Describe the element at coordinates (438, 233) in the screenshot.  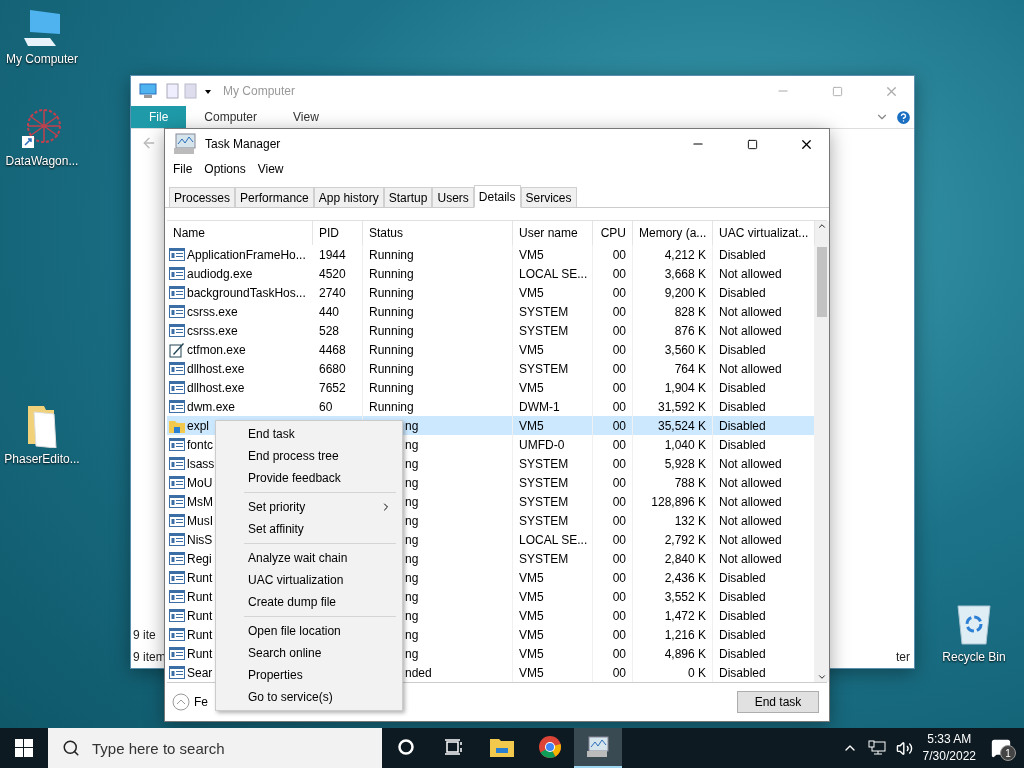
I see `column-header: Status` at that location.